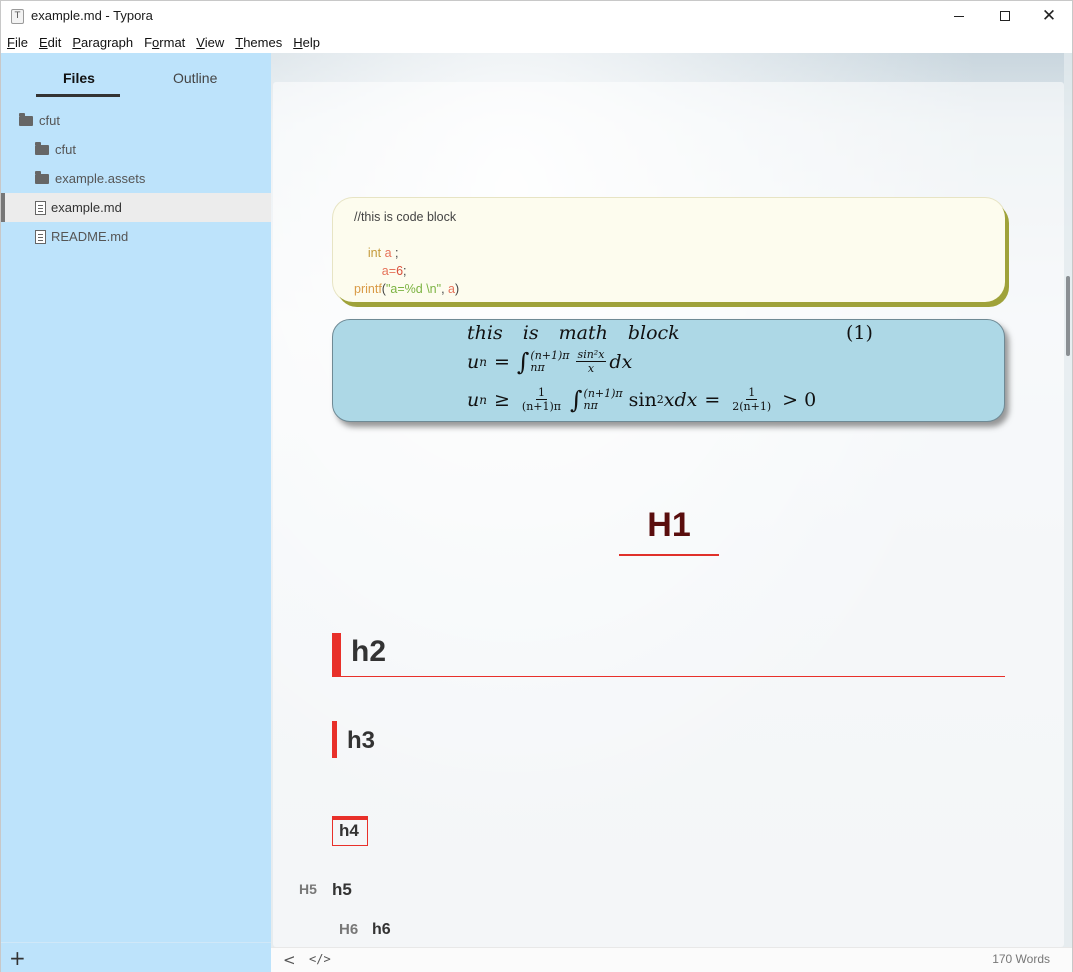 This screenshot has width=1073, height=972. What do you see at coordinates (407, 289) in the screenshot?
I see `code-line-printf: printf("a=%d \n", a)` at bounding box center [407, 289].